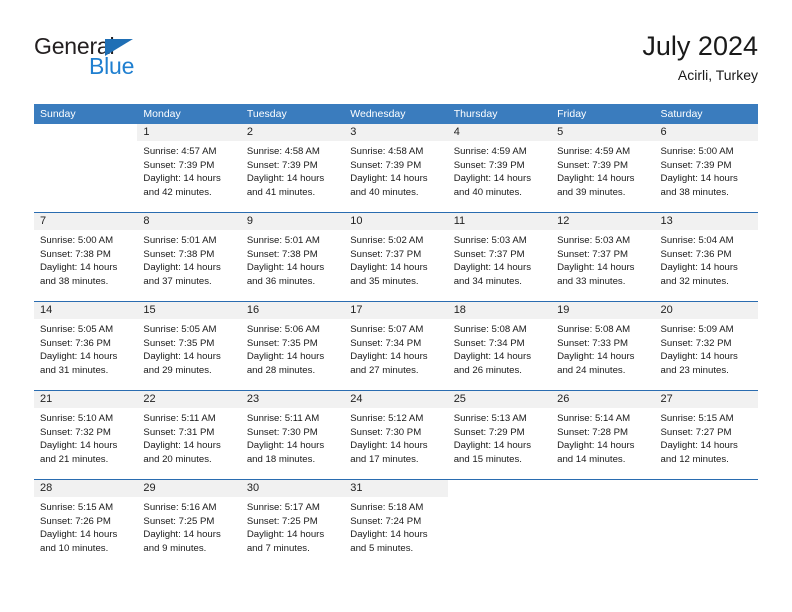 The width and height of the screenshot is (792, 612). What do you see at coordinates (75, 521) in the screenshot?
I see `day-detail-line: Sunset: 7:26 PM` at bounding box center [75, 521].